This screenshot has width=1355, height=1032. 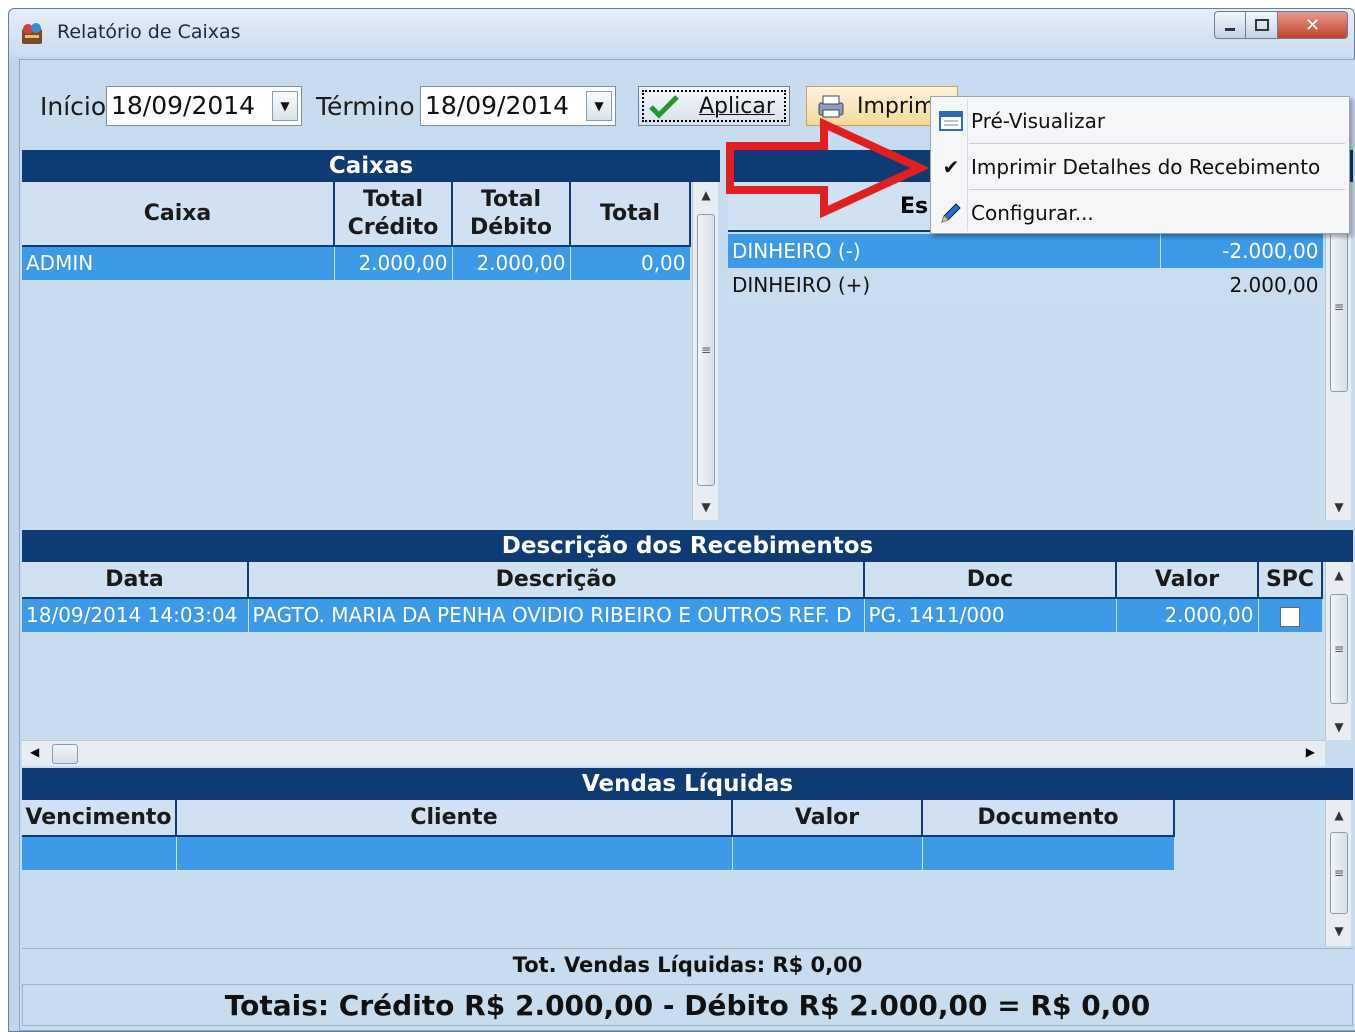 I want to click on termino-label: Término, so click(x=365, y=106).